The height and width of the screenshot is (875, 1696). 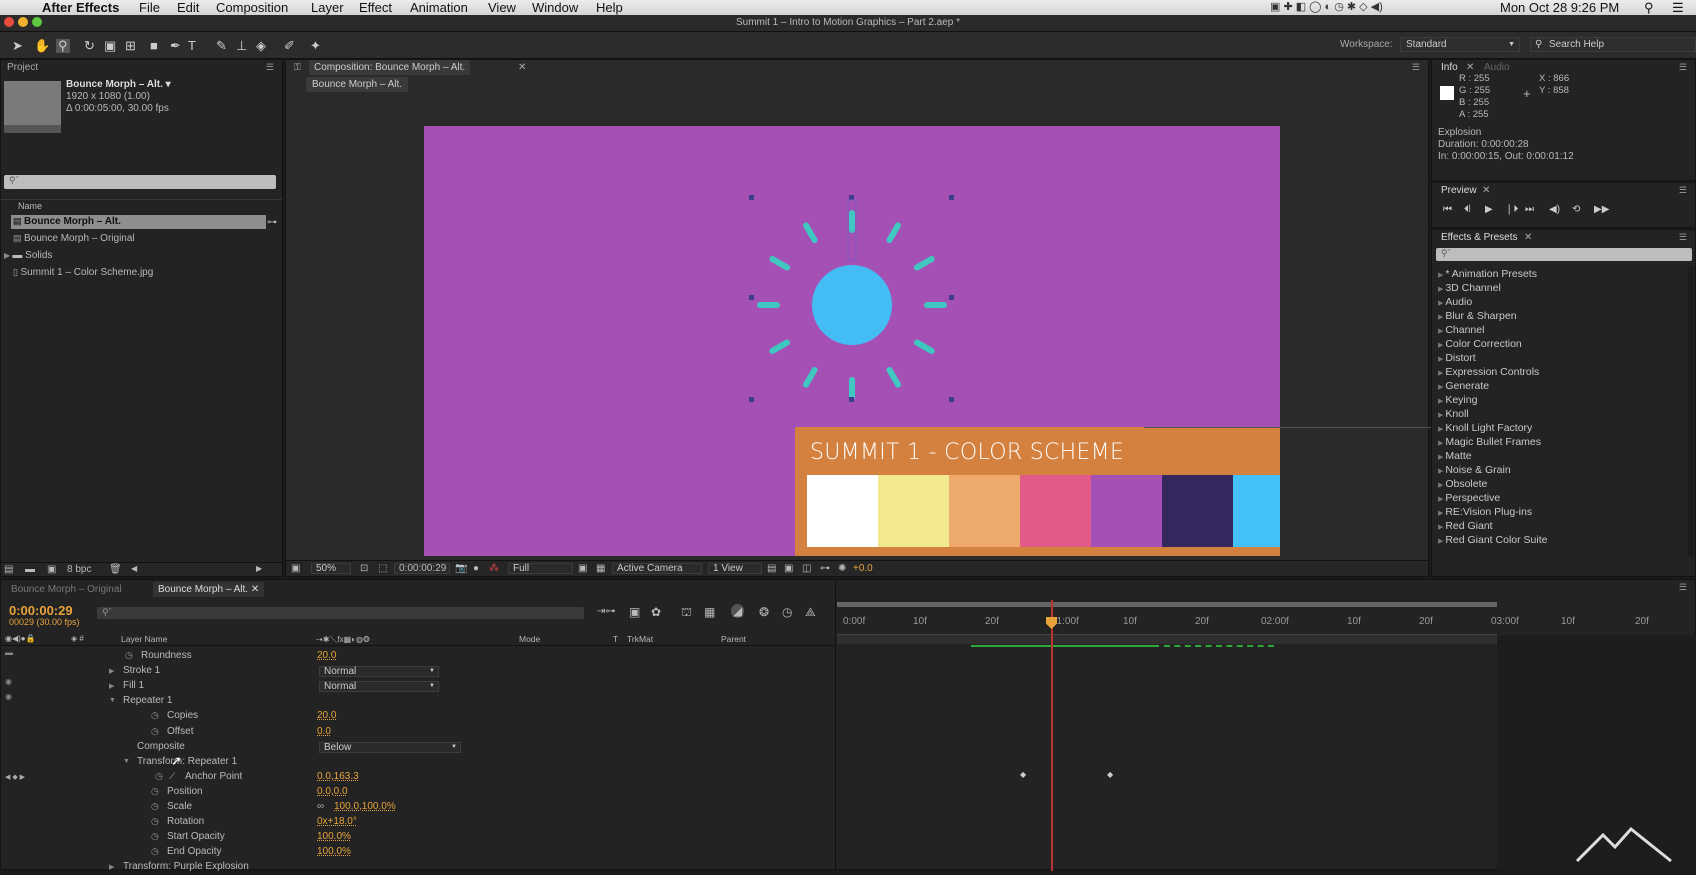 What do you see at coordinates (221, 46) in the screenshot?
I see `brush-tool-icon: ✎` at bounding box center [221, 46].